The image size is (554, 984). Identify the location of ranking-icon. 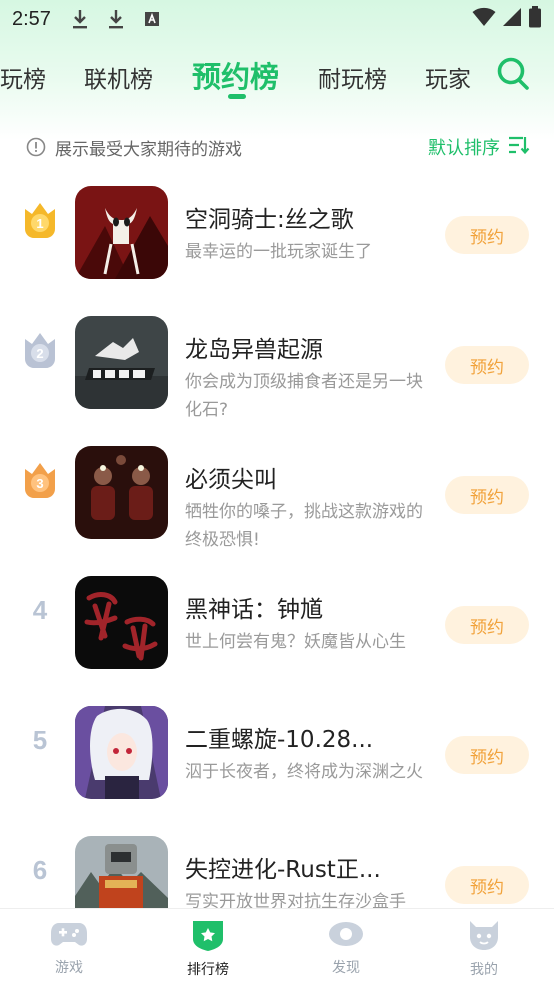
(208, 937).